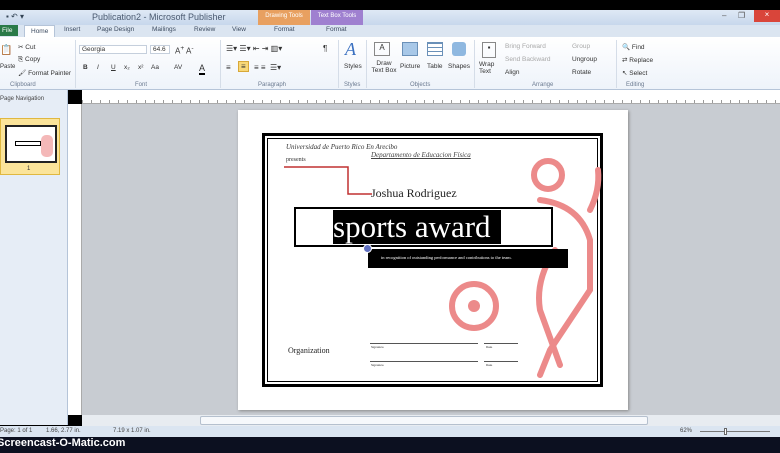 The height and width of the screenshot is (453, 780). Describe the element at coordinates (309, 350) in the screenshot. I see `organization-text: Organization` at that location.